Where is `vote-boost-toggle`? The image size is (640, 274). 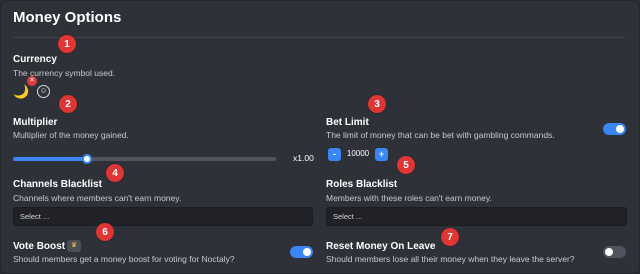
vote-boost-toggle is located at coordinates (301, 252).